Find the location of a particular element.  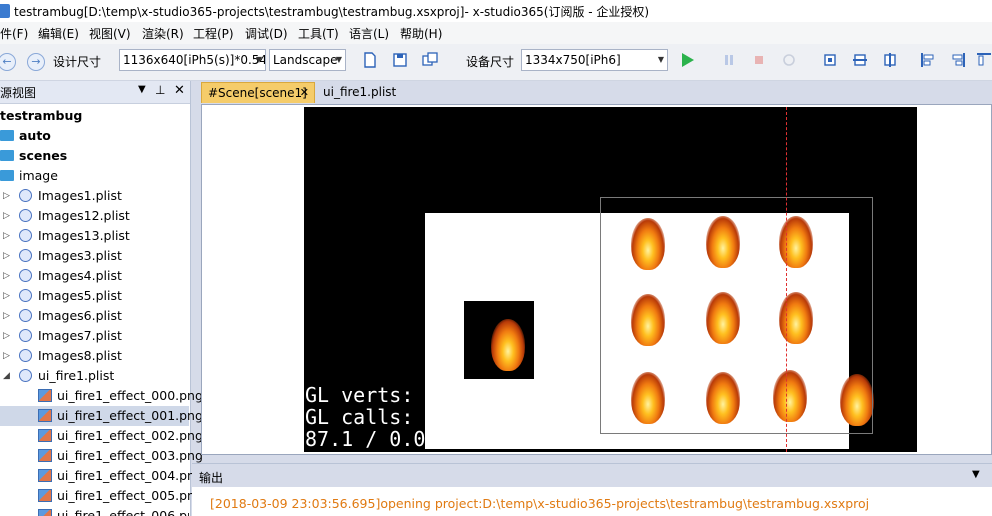

chevron-down-icon: ▼ is located at coordinates (258, 59).